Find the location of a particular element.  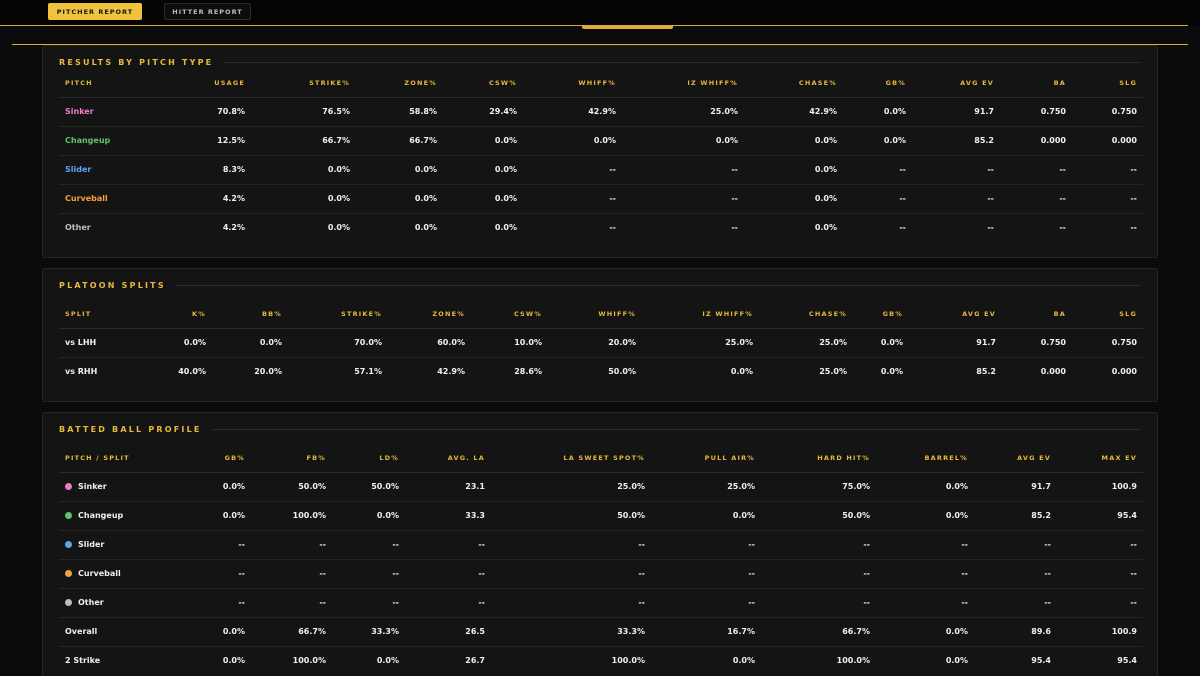

table-cell: 100.9 is located at coordinates (1100, 632).